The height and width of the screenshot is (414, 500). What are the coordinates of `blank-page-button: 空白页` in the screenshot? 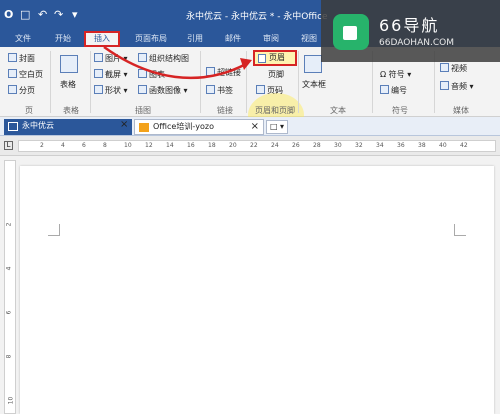 It's located at (25, 75).